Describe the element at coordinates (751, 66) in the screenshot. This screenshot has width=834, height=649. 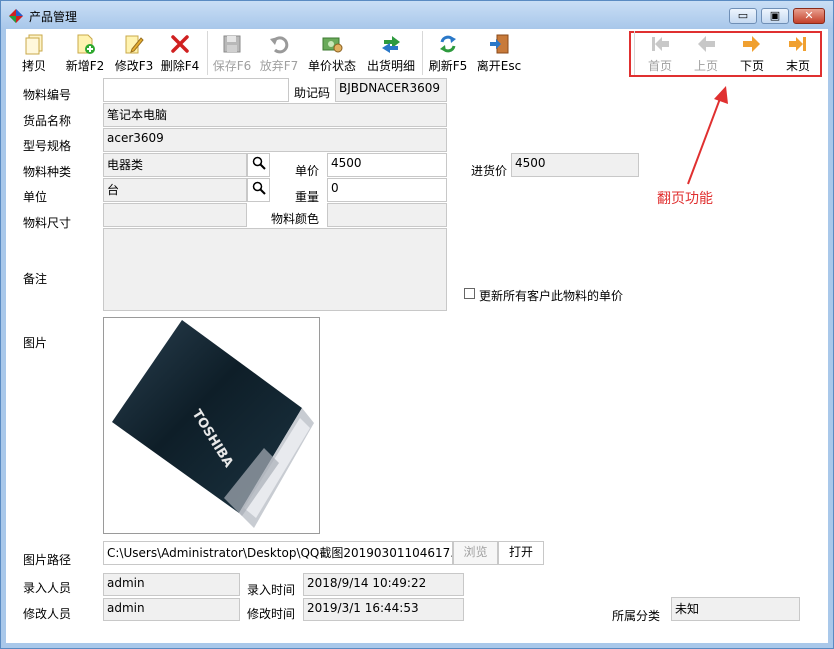
I see `next-page-label: 下页` at that location.